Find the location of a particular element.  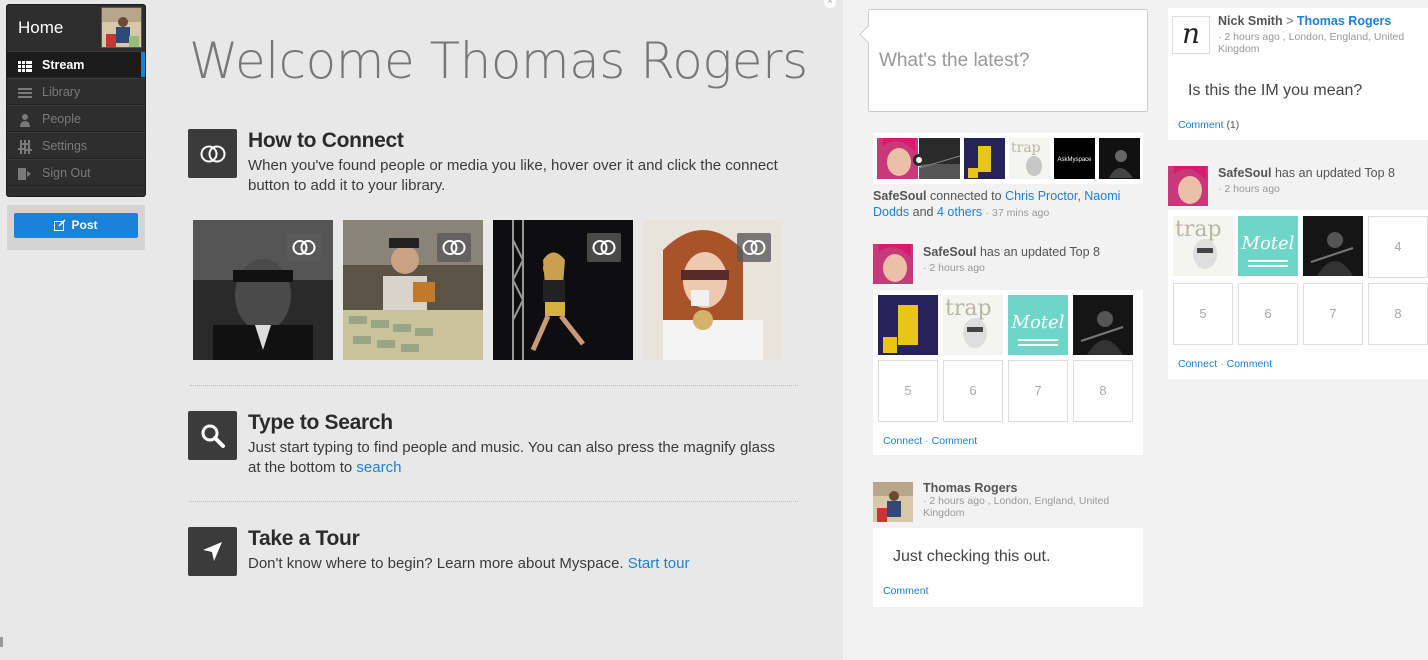

nick-avatar: n is located at coordinates (1191, 35).